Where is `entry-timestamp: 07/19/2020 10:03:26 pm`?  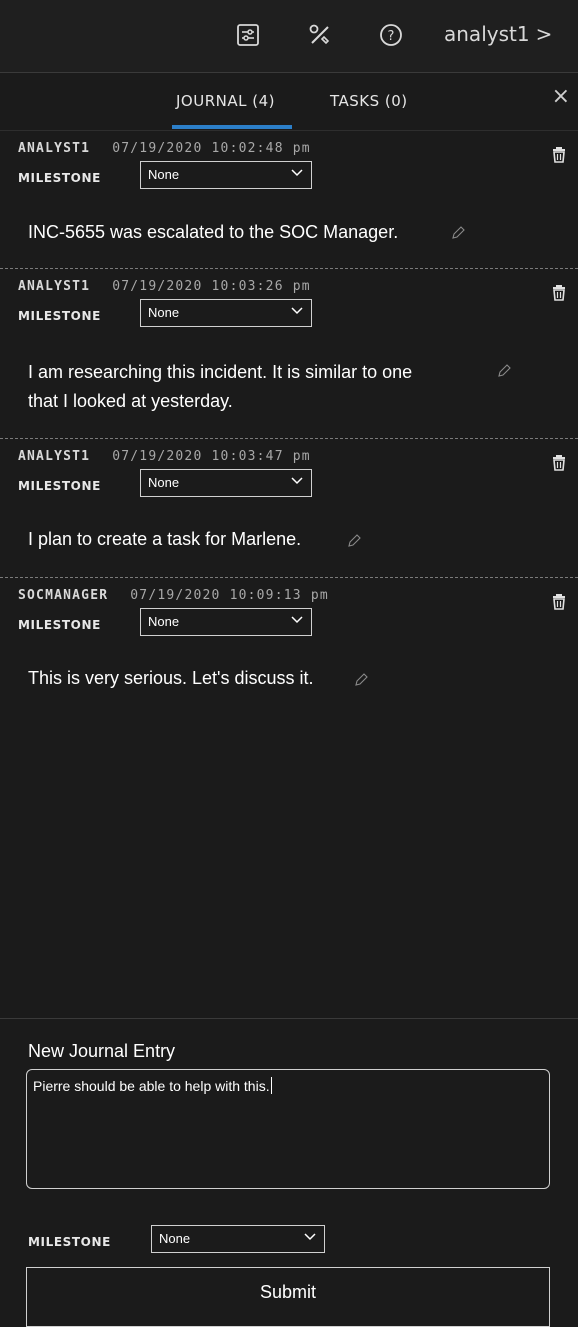
entry-timestamp: 07/19/2020 10:03:26 pm is located at coordinates (211, 286).